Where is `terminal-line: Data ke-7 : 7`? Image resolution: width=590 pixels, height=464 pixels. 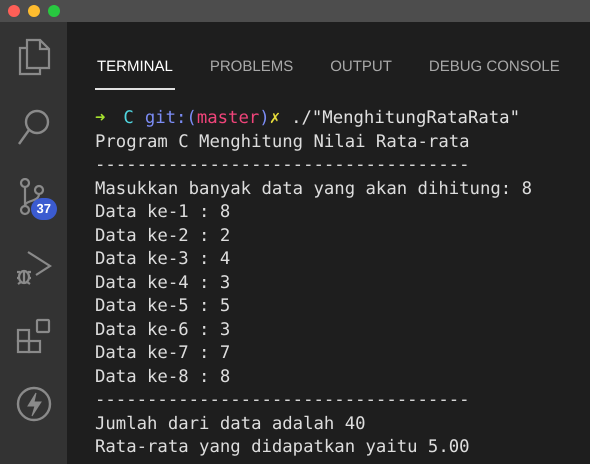 terminal-line: Data ke-7 : 7 is located at coordinates (163, 353).